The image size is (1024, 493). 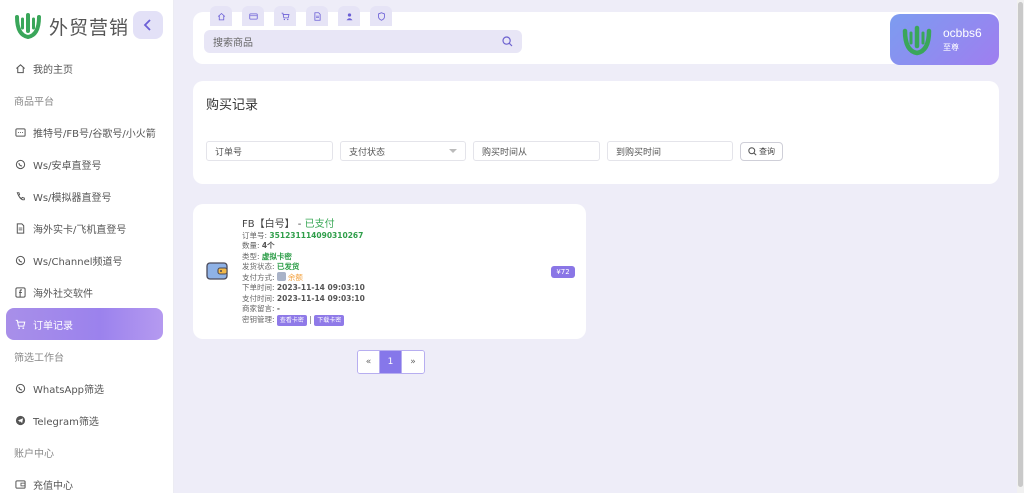 What do you see at coordinates (291, 321) in the screenshot?
I see `view-key-button: 查看卡密` at bounding box center [291, 321].